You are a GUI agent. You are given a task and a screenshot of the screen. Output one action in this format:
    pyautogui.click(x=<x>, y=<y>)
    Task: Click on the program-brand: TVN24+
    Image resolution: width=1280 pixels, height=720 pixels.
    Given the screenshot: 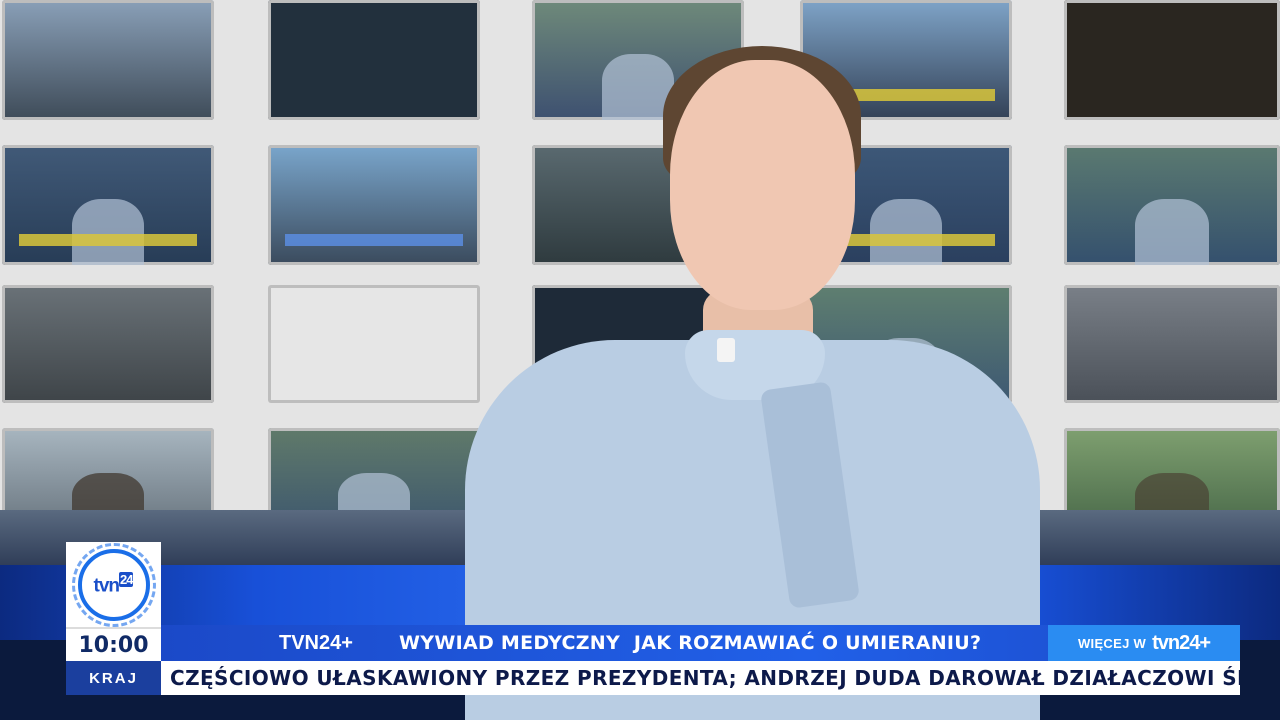 What is the action you would take?
    pyautogui.click(x=316, y=642)
    